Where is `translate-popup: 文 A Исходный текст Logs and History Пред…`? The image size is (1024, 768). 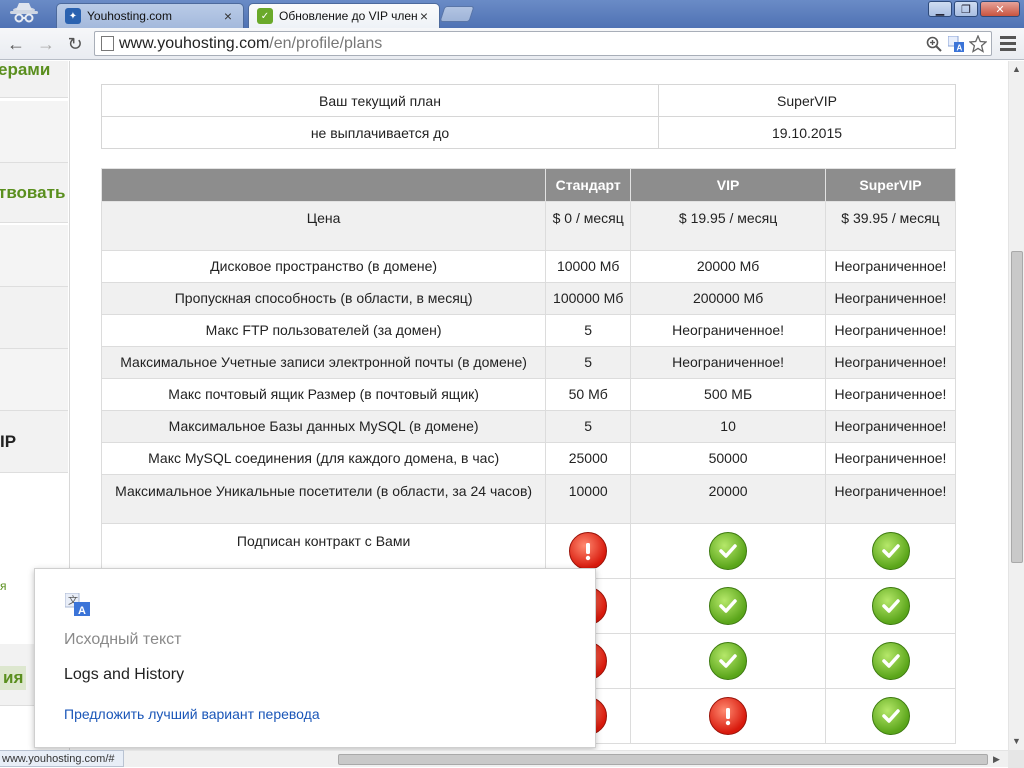 translate-popup: 文 A Исходный текст Logs and History Пред… is located at coordinates (315, 658).